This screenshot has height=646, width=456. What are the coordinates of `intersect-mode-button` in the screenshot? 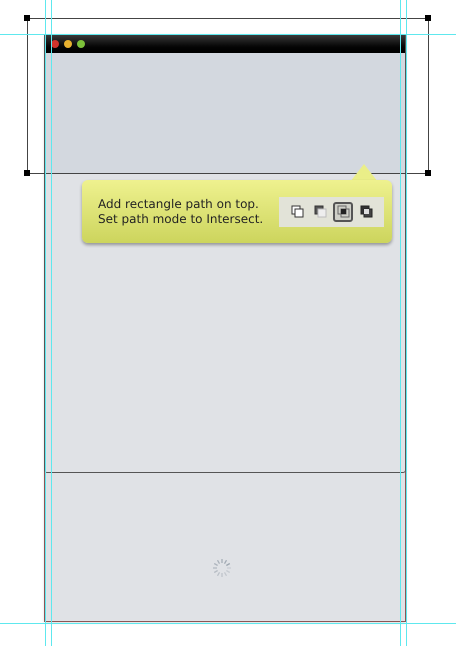 It's located at (343, 212).